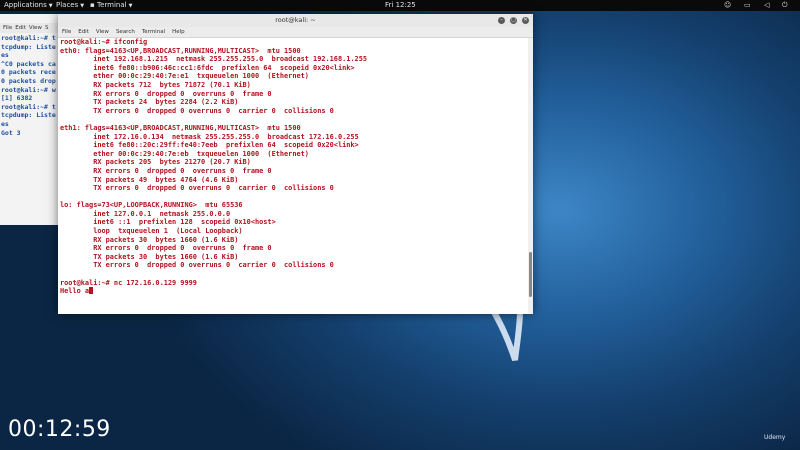  I want to click on terminal-app-label: Terminal, so click(111, 5).